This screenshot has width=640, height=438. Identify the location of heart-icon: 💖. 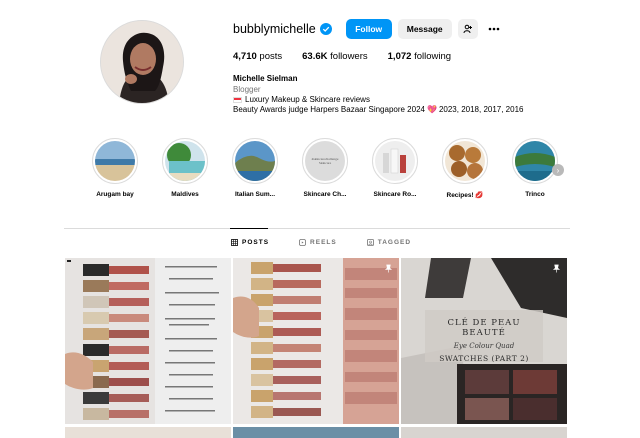
(431, 109).